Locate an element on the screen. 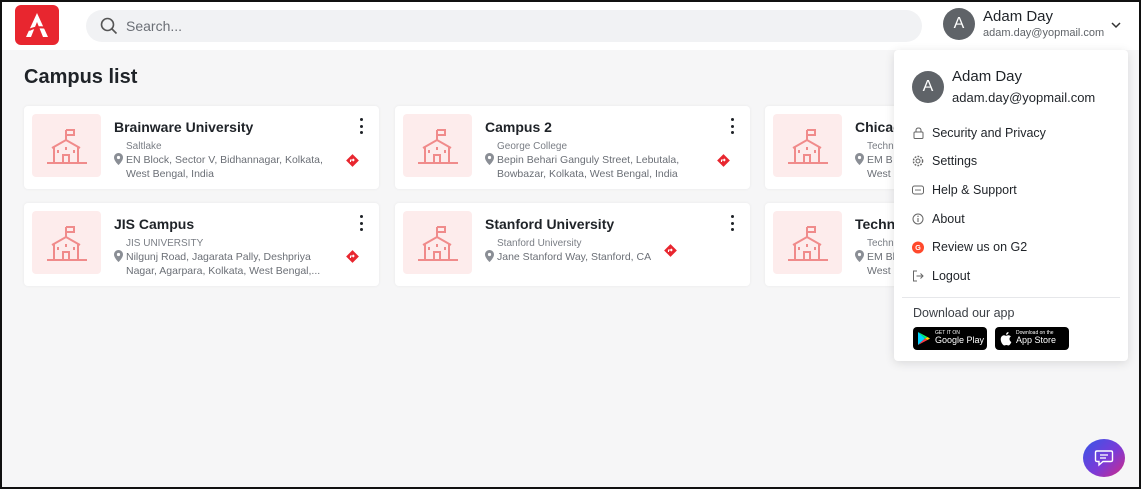 The width and height of the screenshot is (1141, 489). campus-subtitle: Stanford University is located at coordinates (539, 243).